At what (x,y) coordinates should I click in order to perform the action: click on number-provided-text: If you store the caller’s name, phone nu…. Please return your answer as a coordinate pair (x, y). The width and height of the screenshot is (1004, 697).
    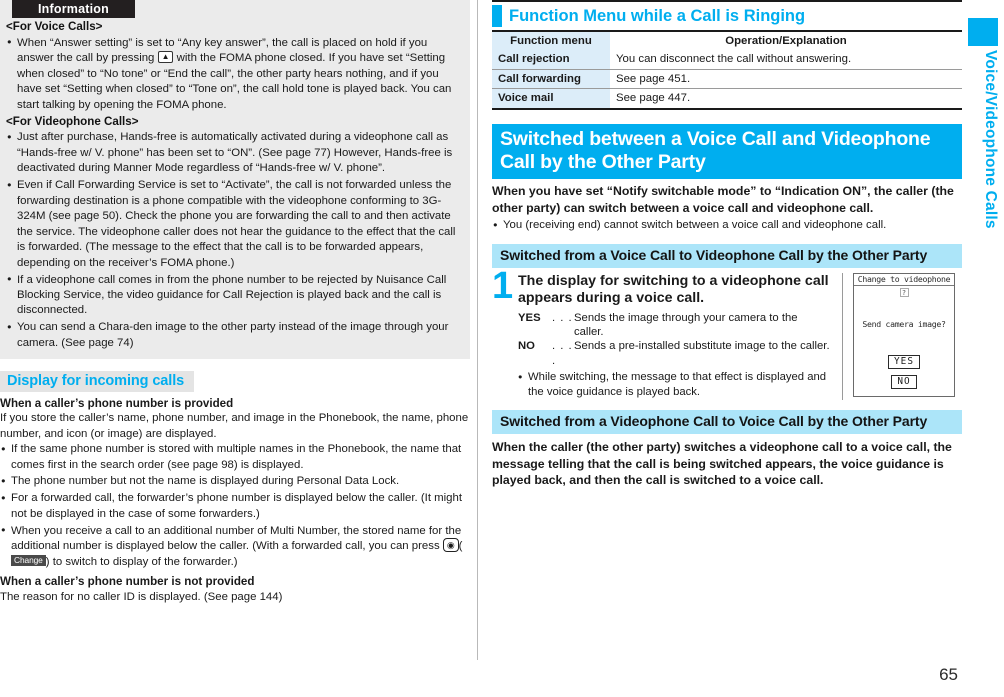
    Looking at the image, I should click on (234, 426).